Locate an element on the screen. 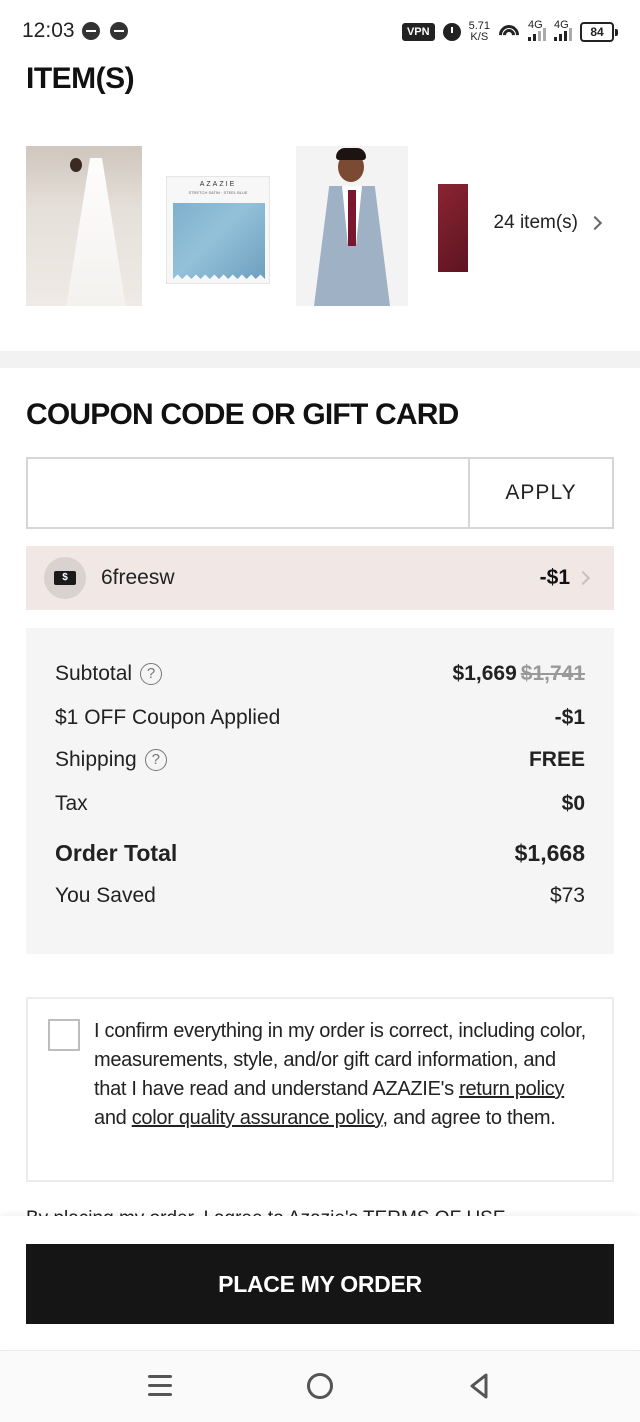  items-count-link: 24 item(s) is located at coordinates (548, 223).